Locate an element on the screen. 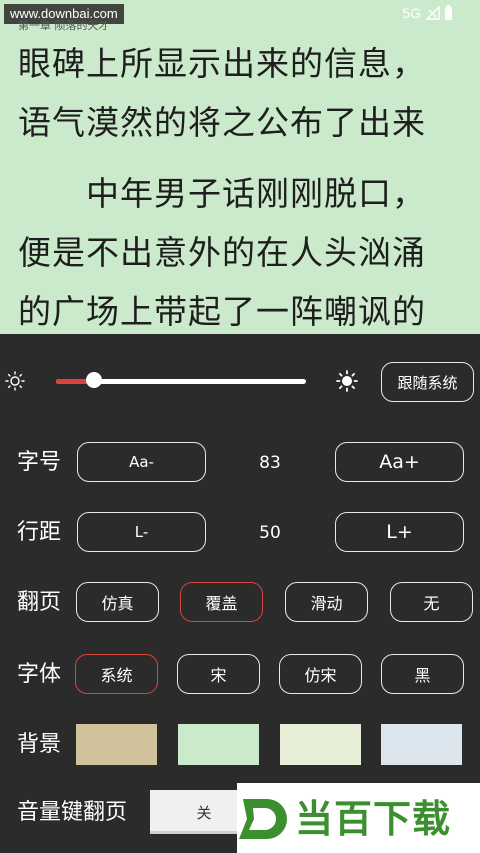 The height and width of the screenshot is (853, 480). page-turn-option-none: 无 is located at coordinates (431, 602).